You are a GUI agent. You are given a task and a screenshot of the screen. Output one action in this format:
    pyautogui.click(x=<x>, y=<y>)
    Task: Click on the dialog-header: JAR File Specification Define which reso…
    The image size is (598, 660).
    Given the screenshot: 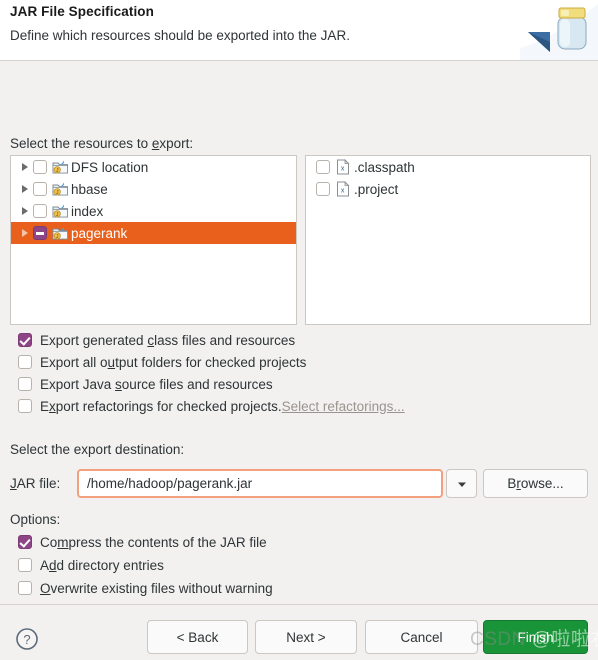 What is the action you would take?
    pyautogui.click(x=299, y=30)
    